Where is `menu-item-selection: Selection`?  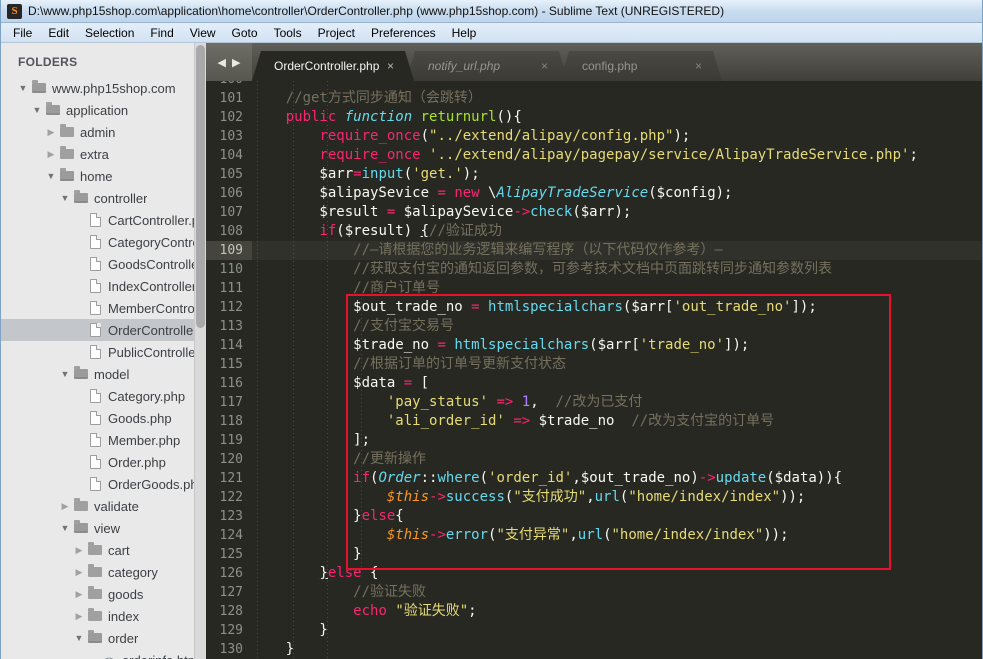 menu-item-selection: Selection is located at coordinates (109, 33).